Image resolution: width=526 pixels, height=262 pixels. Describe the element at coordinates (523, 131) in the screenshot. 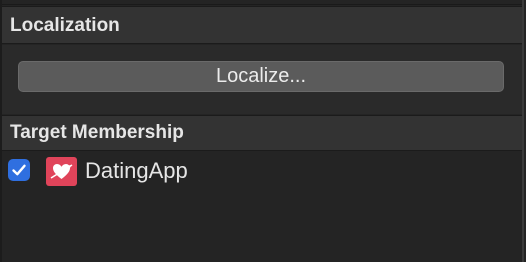

I see `panel-scrollbar-track` at that location.